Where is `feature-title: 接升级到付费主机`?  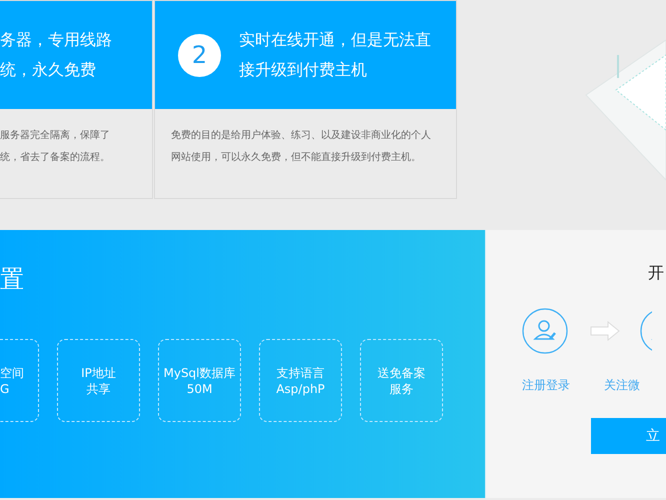
feature-title: 接升级到付费主机 is located at coordinates (303, 70).